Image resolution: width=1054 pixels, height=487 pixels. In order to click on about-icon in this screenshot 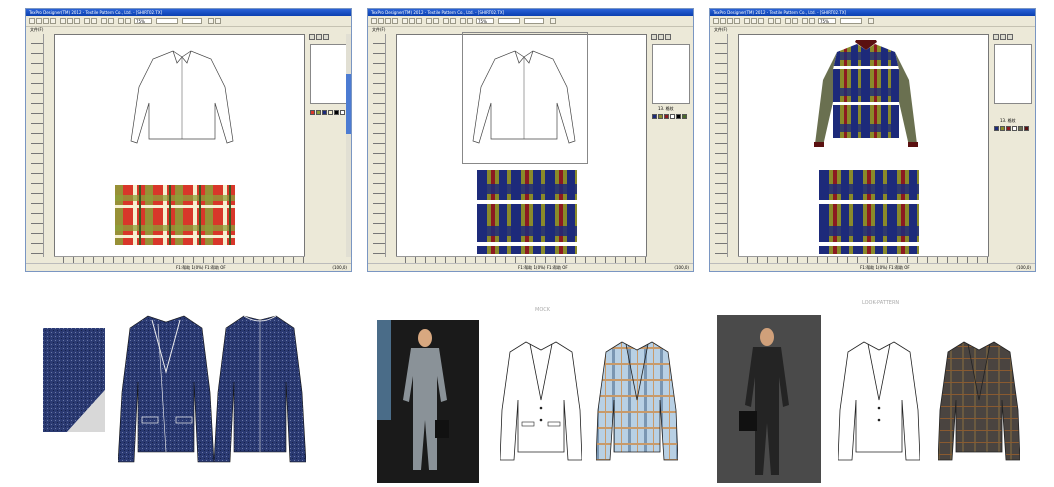, I will do `click(218, 21)`.